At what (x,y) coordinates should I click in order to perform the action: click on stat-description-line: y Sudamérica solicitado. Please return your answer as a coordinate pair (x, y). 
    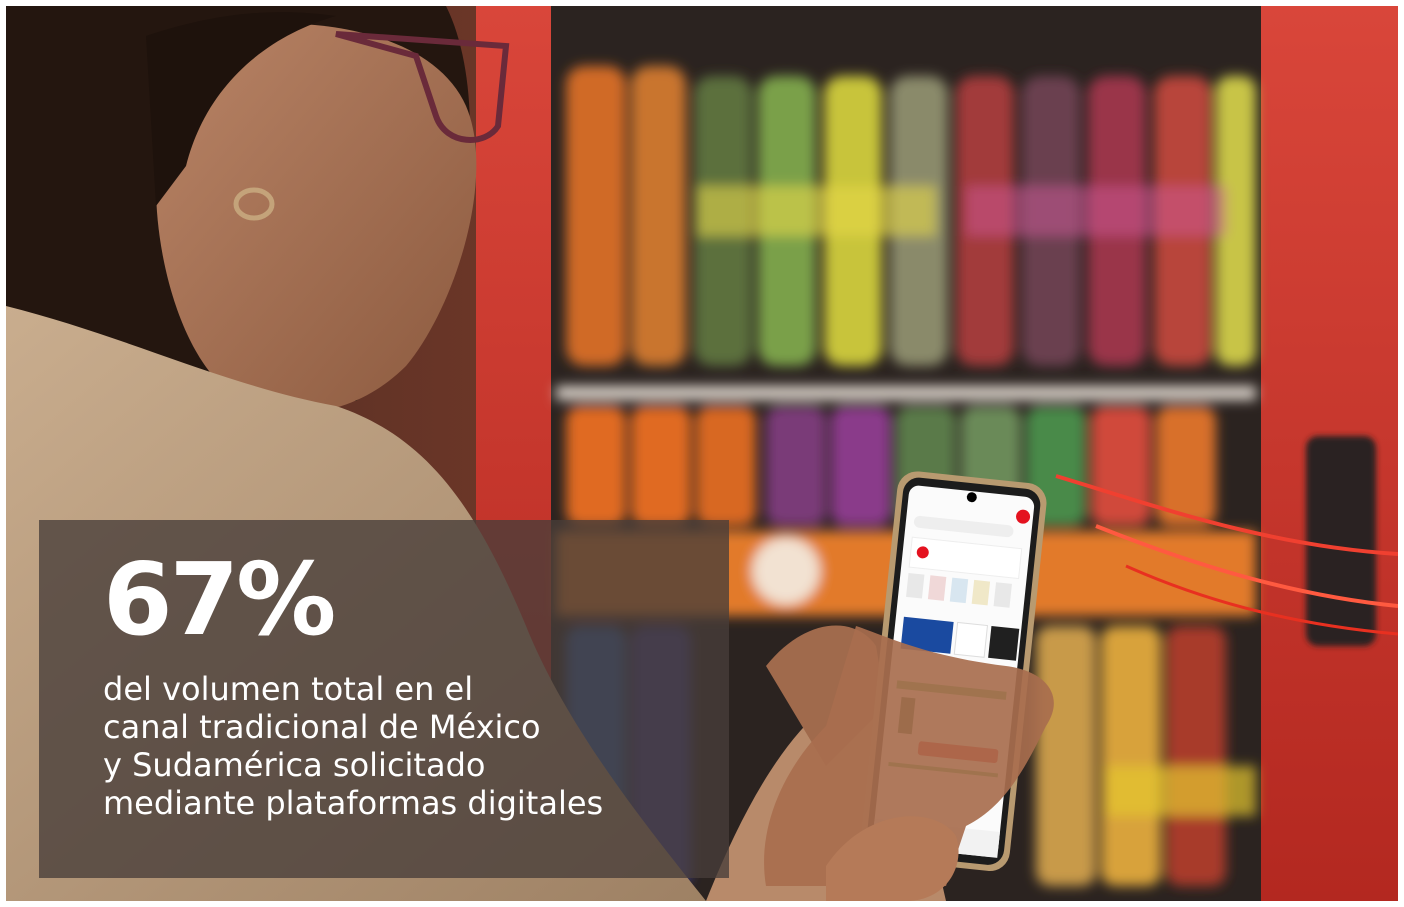
    Looking at the image, I should click on (294, 765).